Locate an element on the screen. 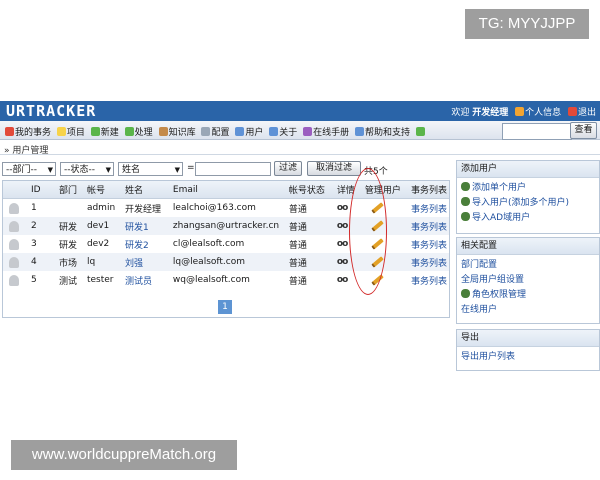 This screenshot has width=600, height=480. nav-config: 配置 is located at coordinates (215, 132).